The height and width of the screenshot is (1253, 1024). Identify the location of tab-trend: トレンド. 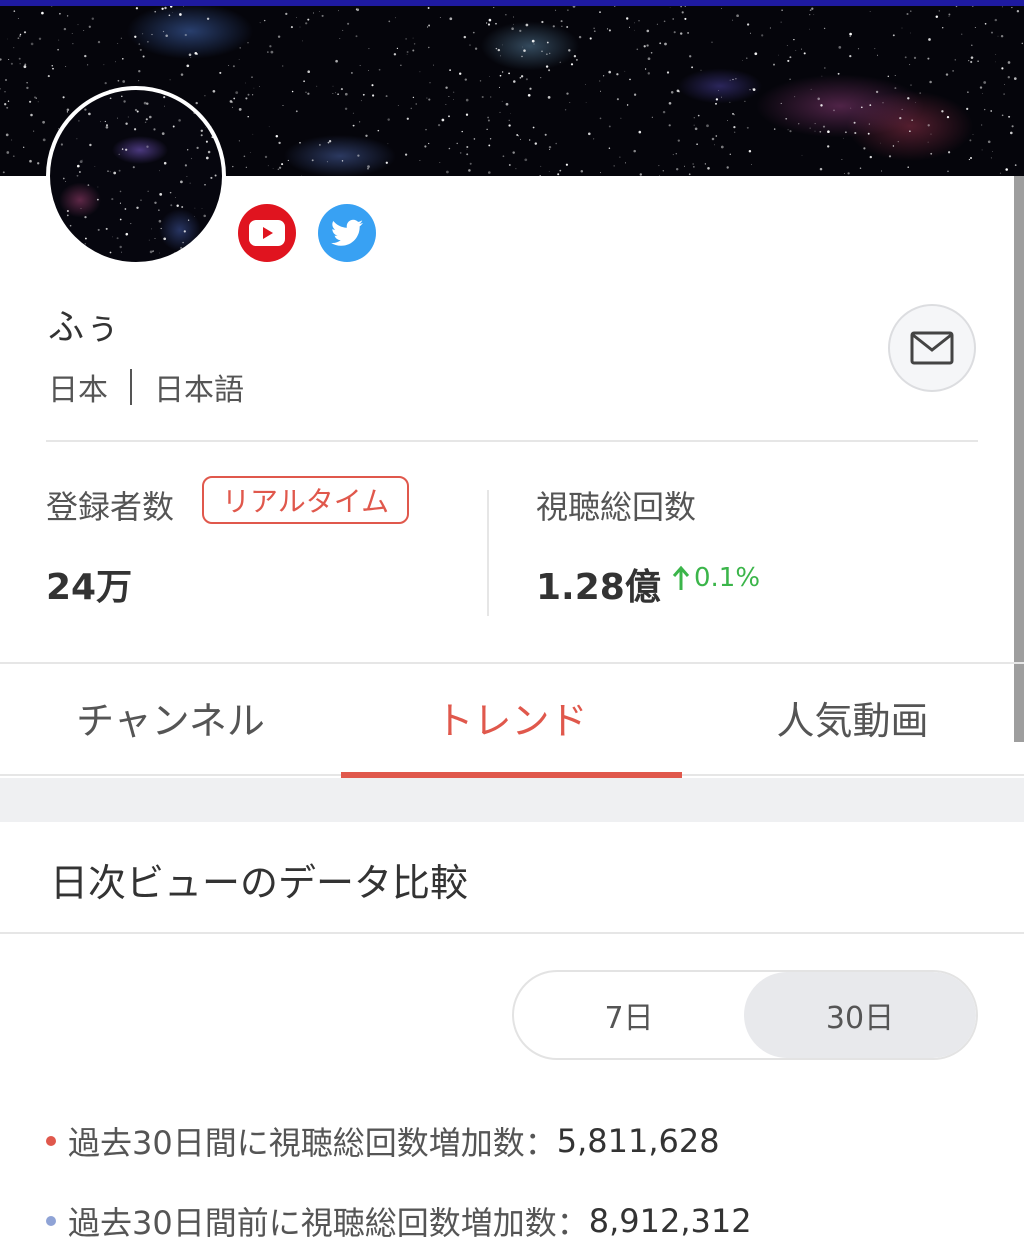
(511, 717).